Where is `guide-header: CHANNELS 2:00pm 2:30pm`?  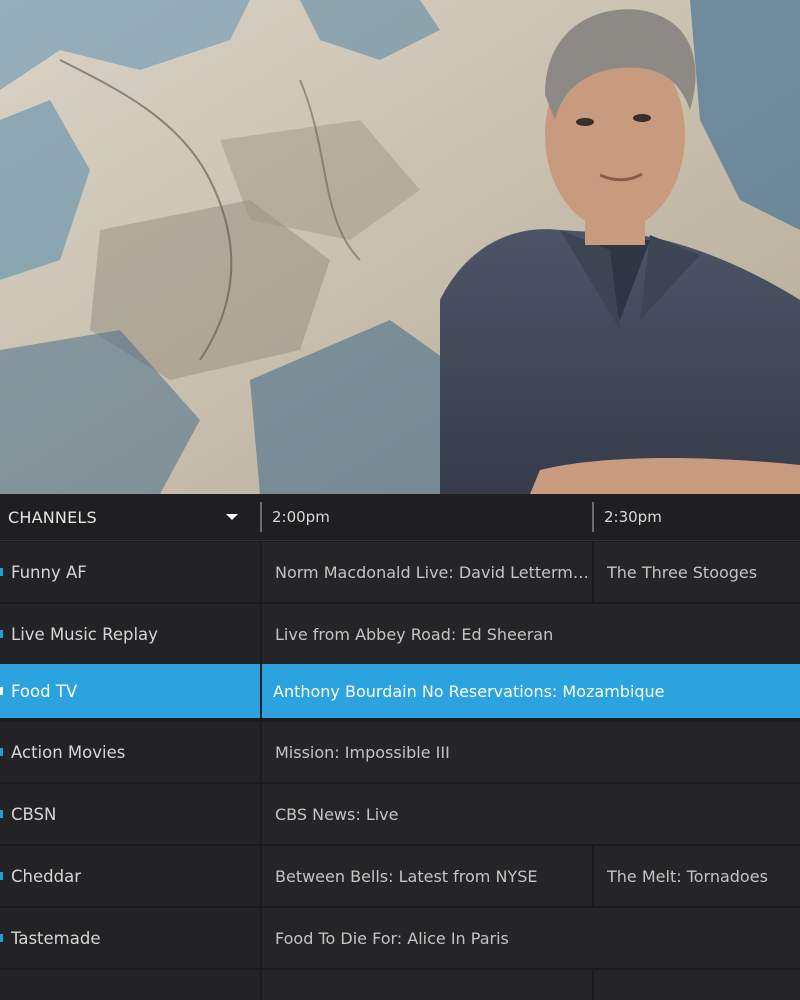 guide-header: CHANNELS 2:00pm 2:30pm is located at coordinates (400, 517).